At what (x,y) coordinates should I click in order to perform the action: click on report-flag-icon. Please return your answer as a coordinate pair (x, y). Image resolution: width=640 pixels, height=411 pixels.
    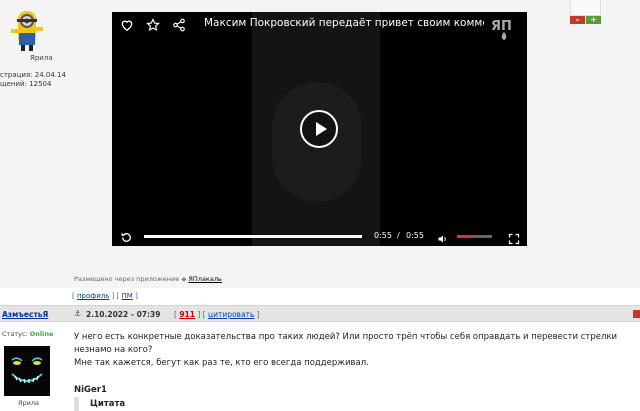
    Looking at the image, I should click on (636, 314).